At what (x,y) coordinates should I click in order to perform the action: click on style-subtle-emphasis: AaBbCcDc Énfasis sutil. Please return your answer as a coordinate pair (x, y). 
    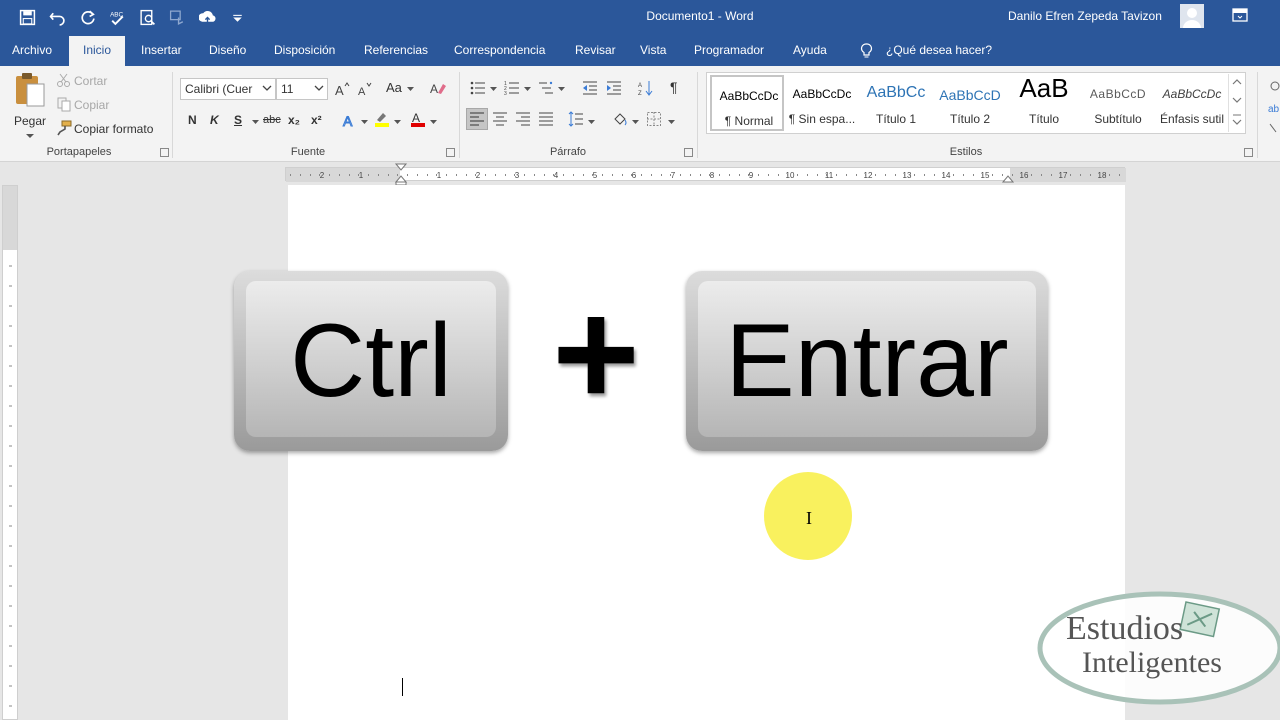
    Looking at the image, I should click on (1192, 103).